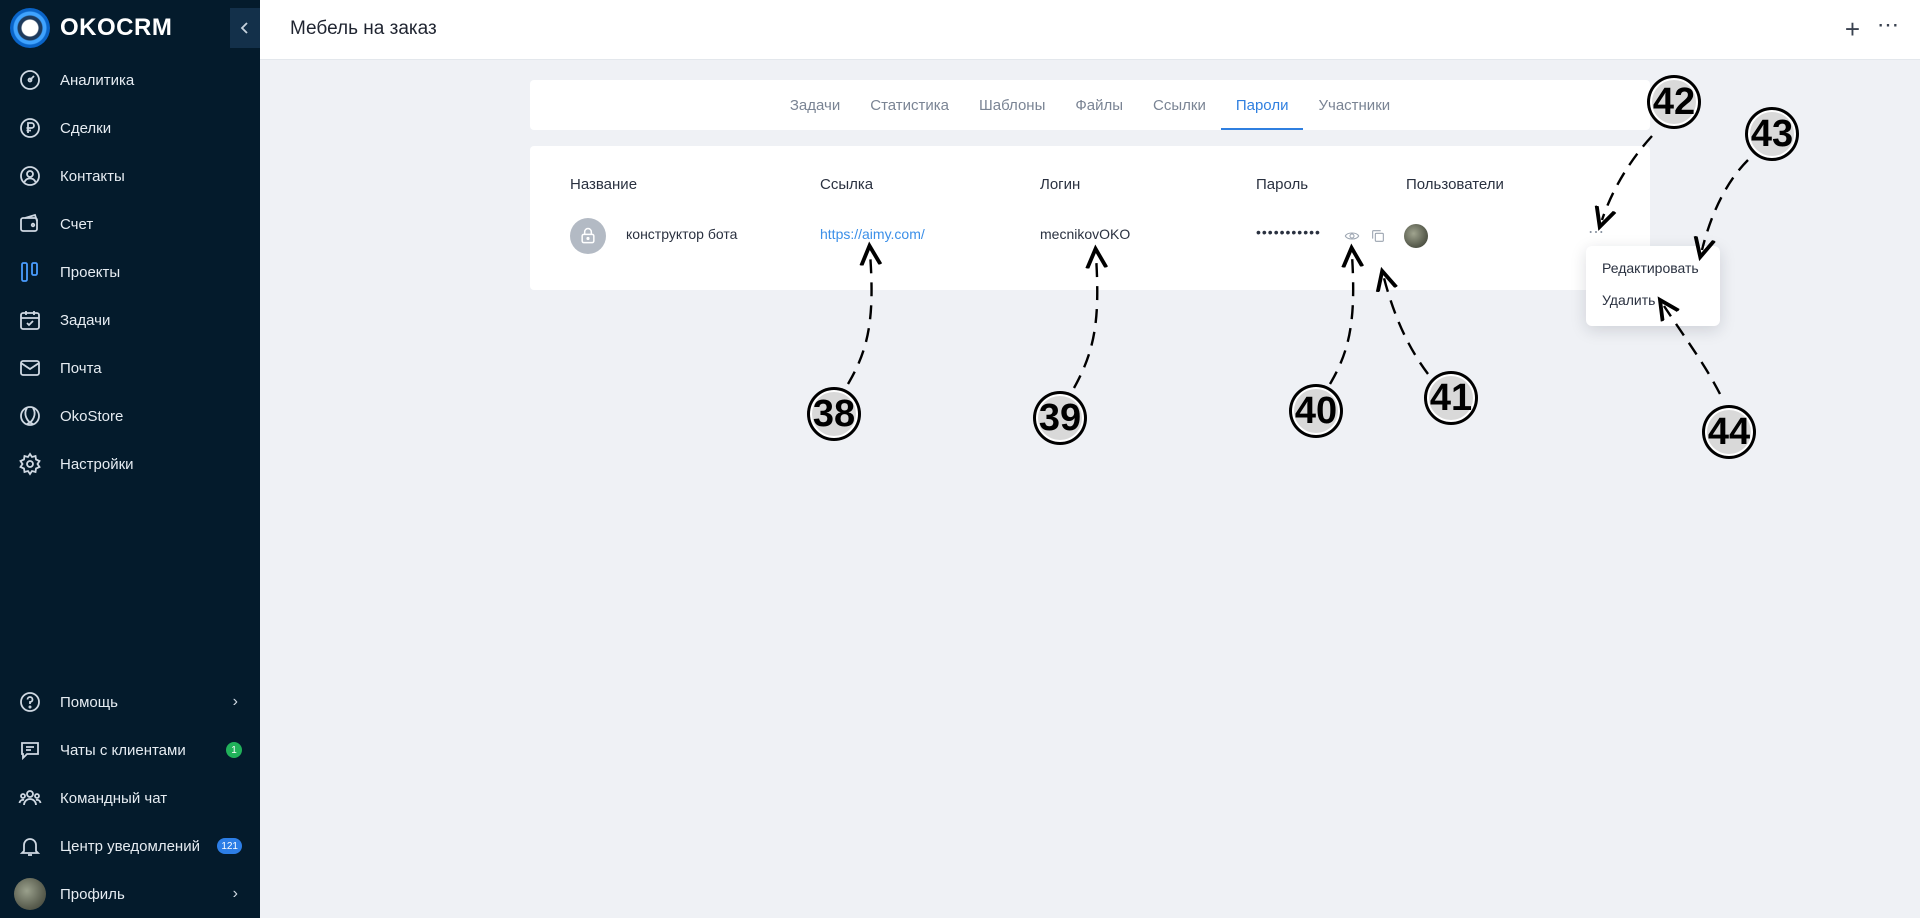 The height and width of the screenshot is (918, 1920). I want to click on chevron-left-icon, so click(244, 28).